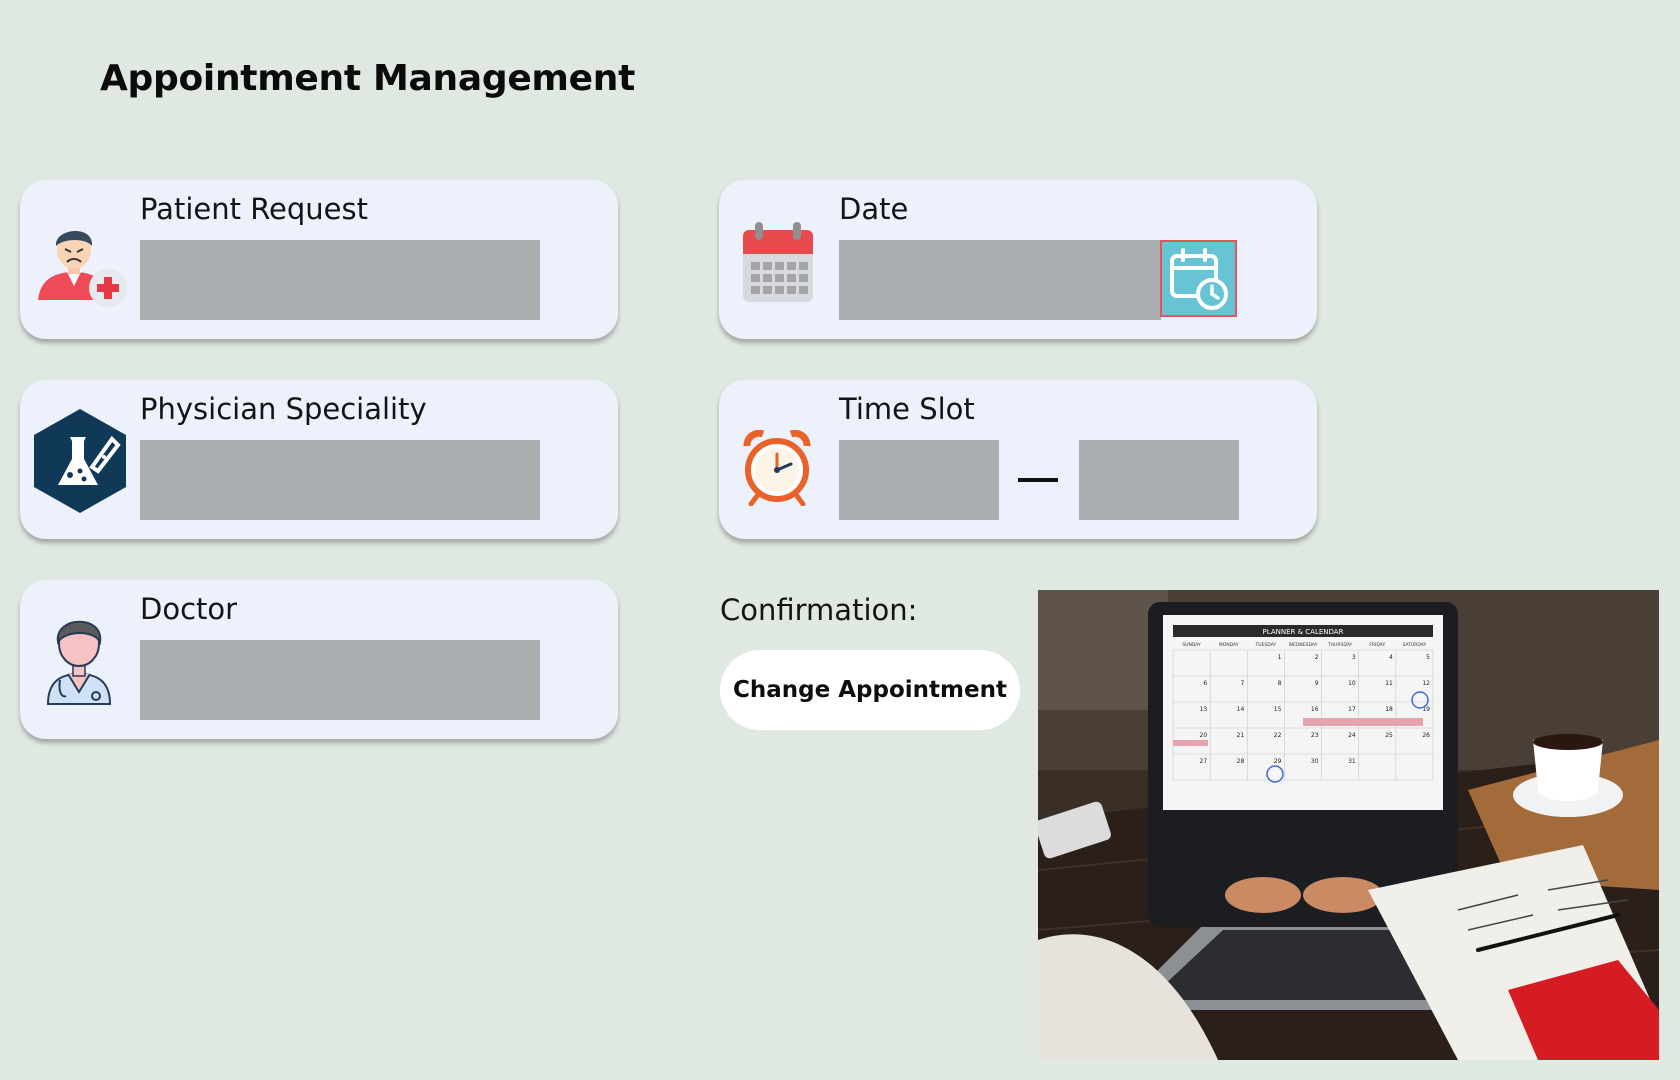 Image resolution: width=1680 pixels, height=1080 pixels. What do you see at coordinates (82, 268) in the screenshot?
I see `sick-patient-icon` at bounding box center [82, 268].